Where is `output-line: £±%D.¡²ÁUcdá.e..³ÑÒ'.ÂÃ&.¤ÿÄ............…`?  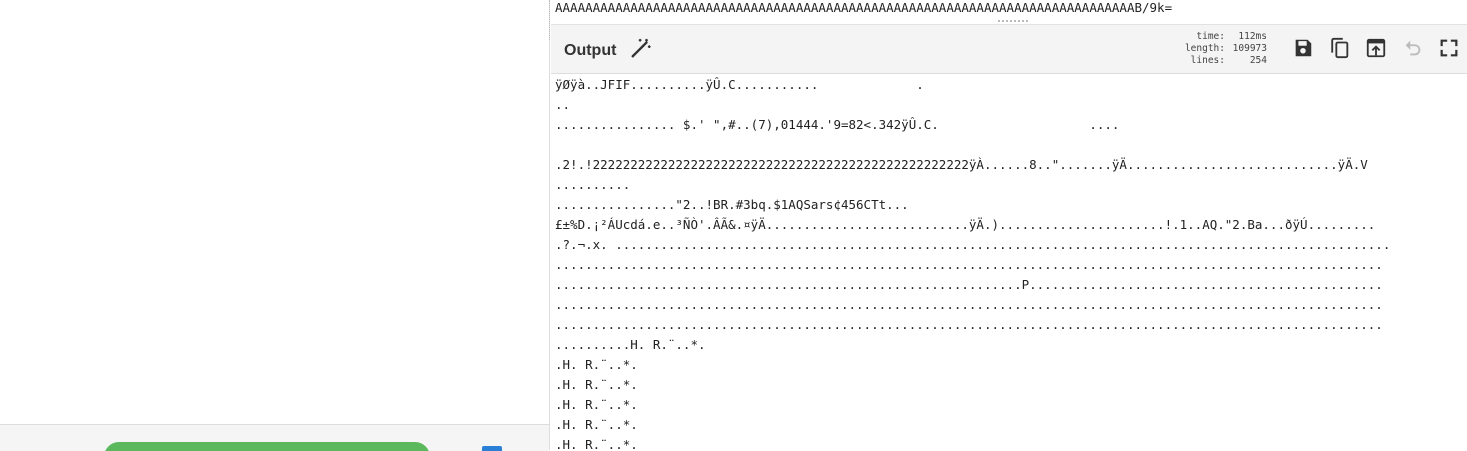 output-line: £±%D.¡²ÁUcdá.e..³ÑÒ'.ÂÃ&.¤ÿÄ............… is located at coordinates (965, 224).